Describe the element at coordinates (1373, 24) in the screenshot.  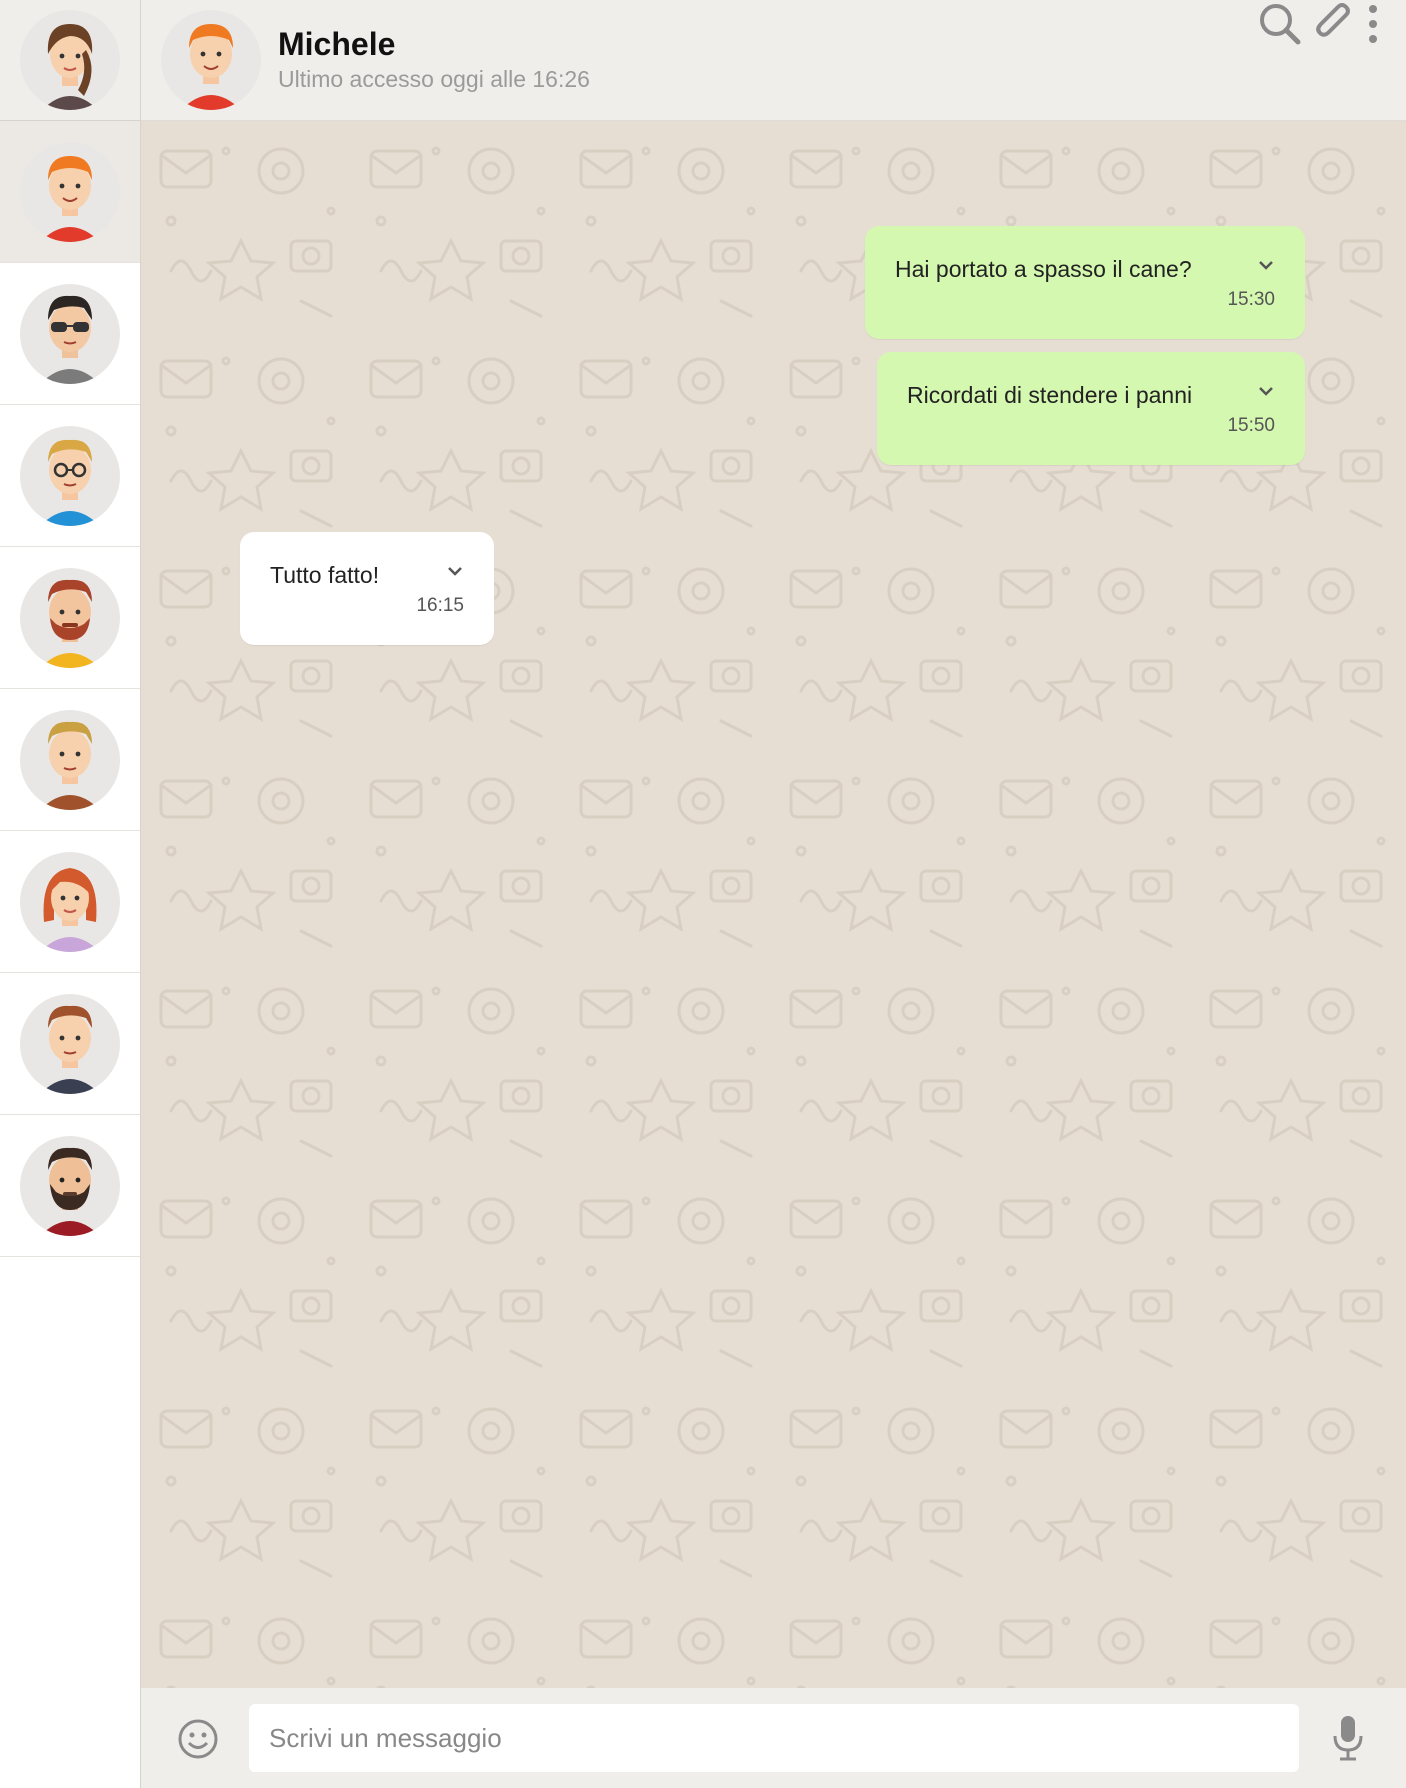
I see `more-vertical-icon` at that location.